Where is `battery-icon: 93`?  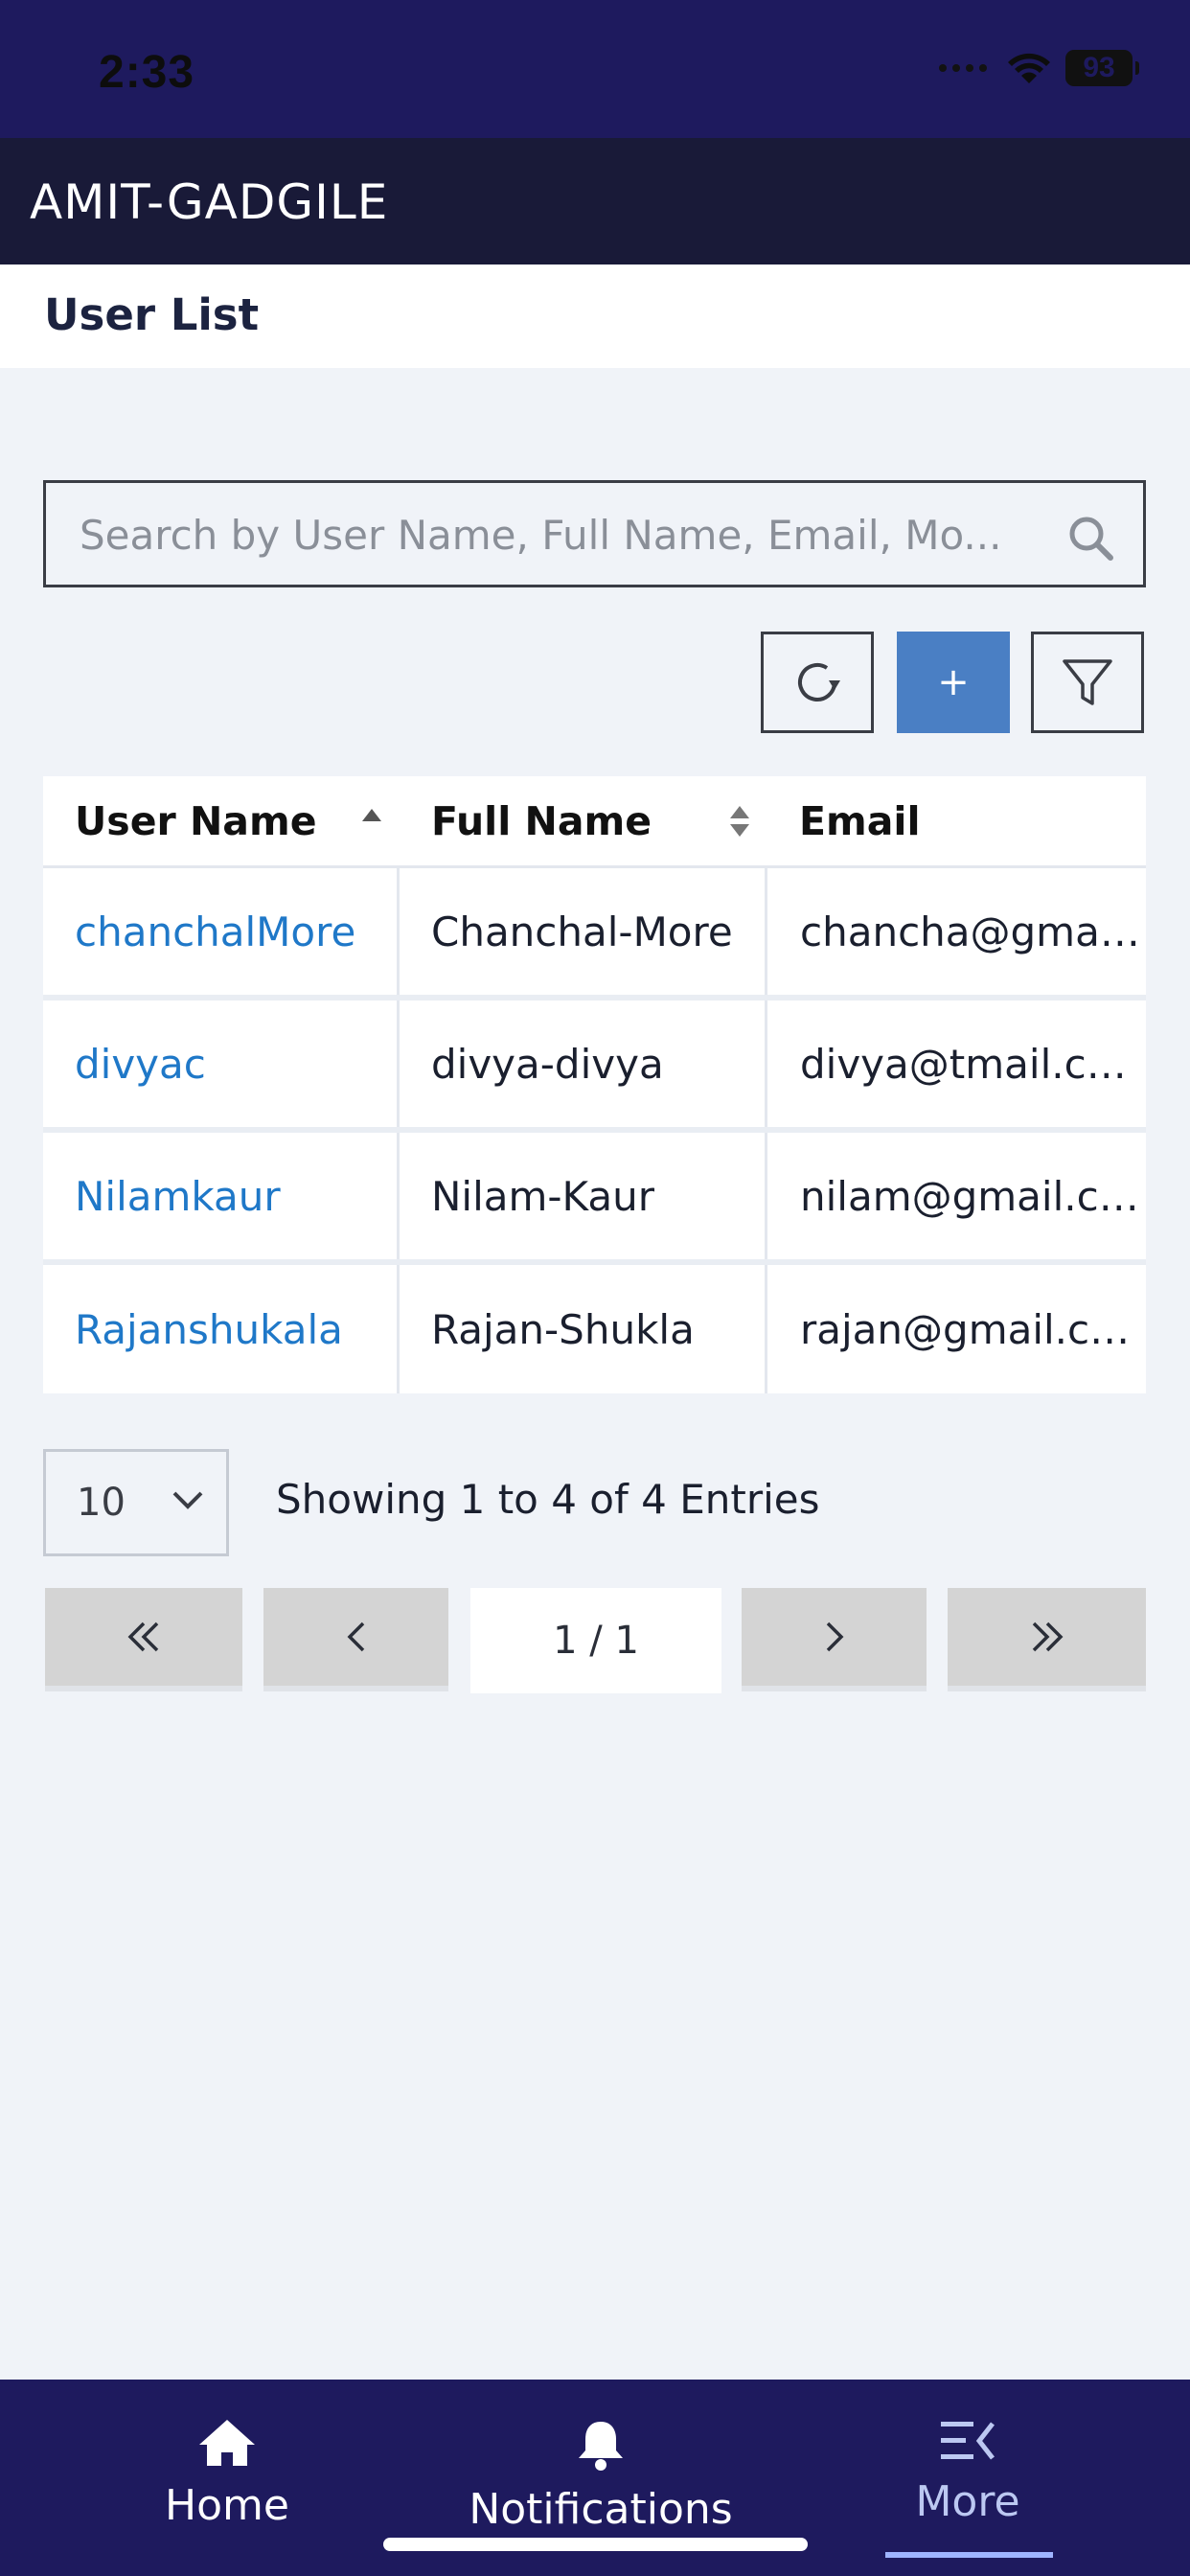 battery-icon: 93 is located at coordinates (1102, 68).